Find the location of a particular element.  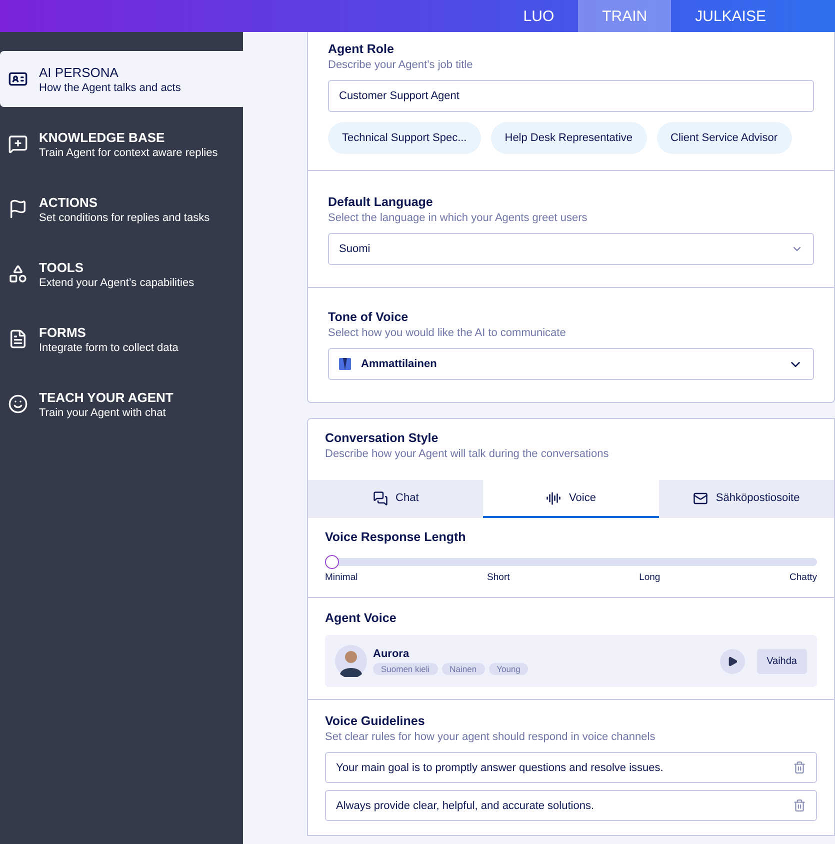

section-description: Select the language in which your Agents greet users is located at coordinates (458, 218).